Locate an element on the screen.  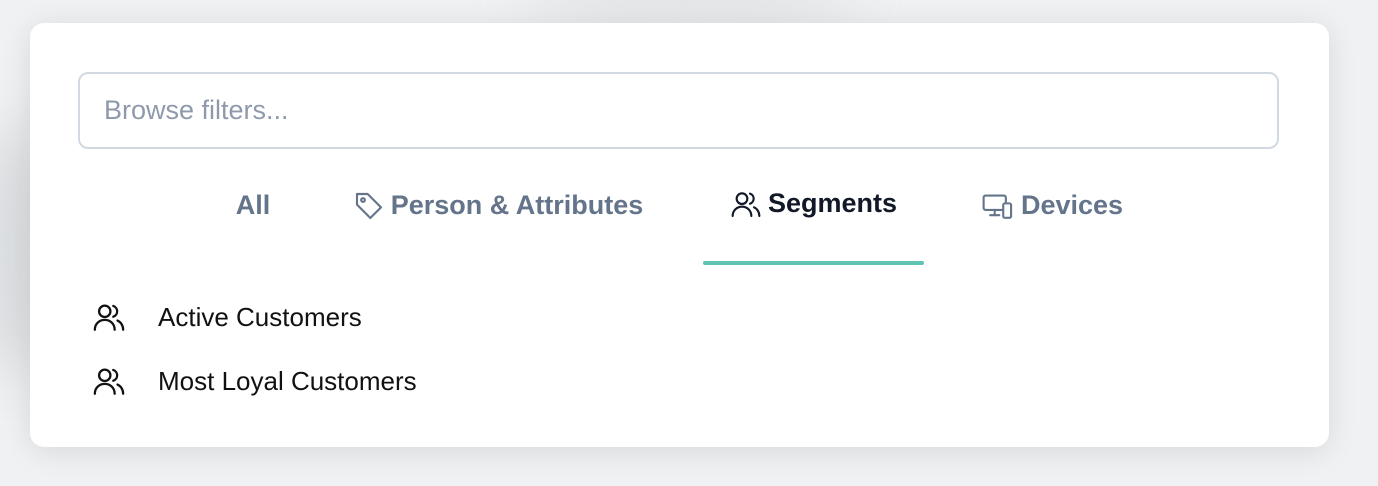
list-item-label: Most Loyal Customers is located at coordinates (287, 380).